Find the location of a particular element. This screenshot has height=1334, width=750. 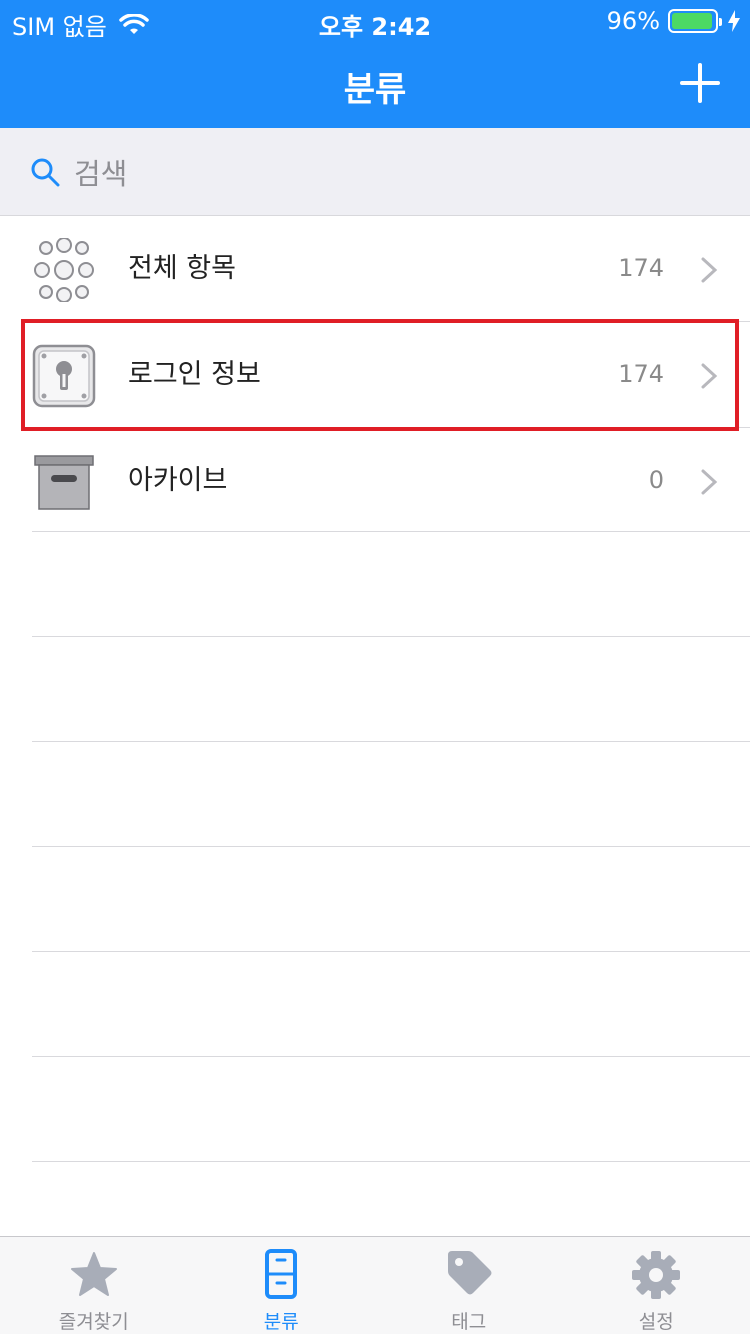

battery-fill is located at coordinates (692, 21).